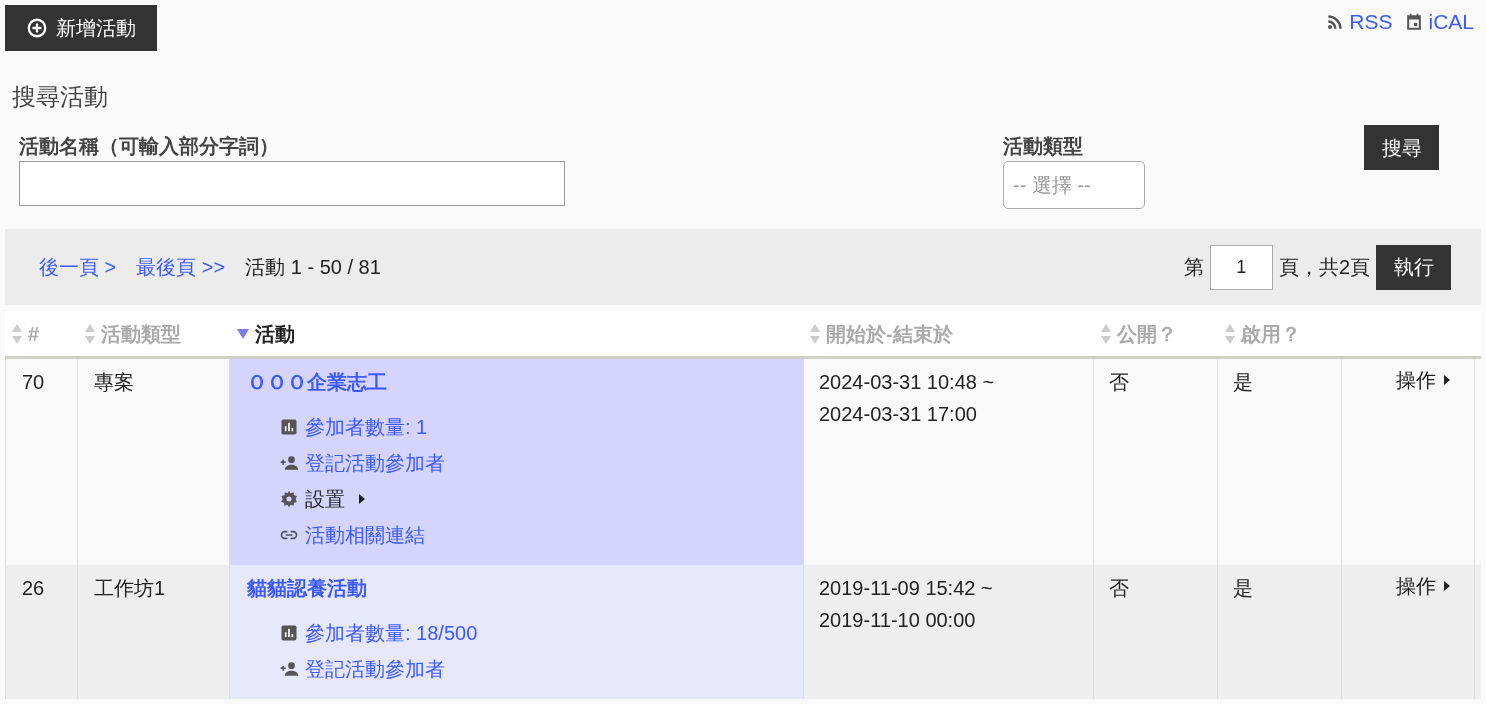  I want to click on range-text: 活動 1 - 50 / 81, so click(313, 267).